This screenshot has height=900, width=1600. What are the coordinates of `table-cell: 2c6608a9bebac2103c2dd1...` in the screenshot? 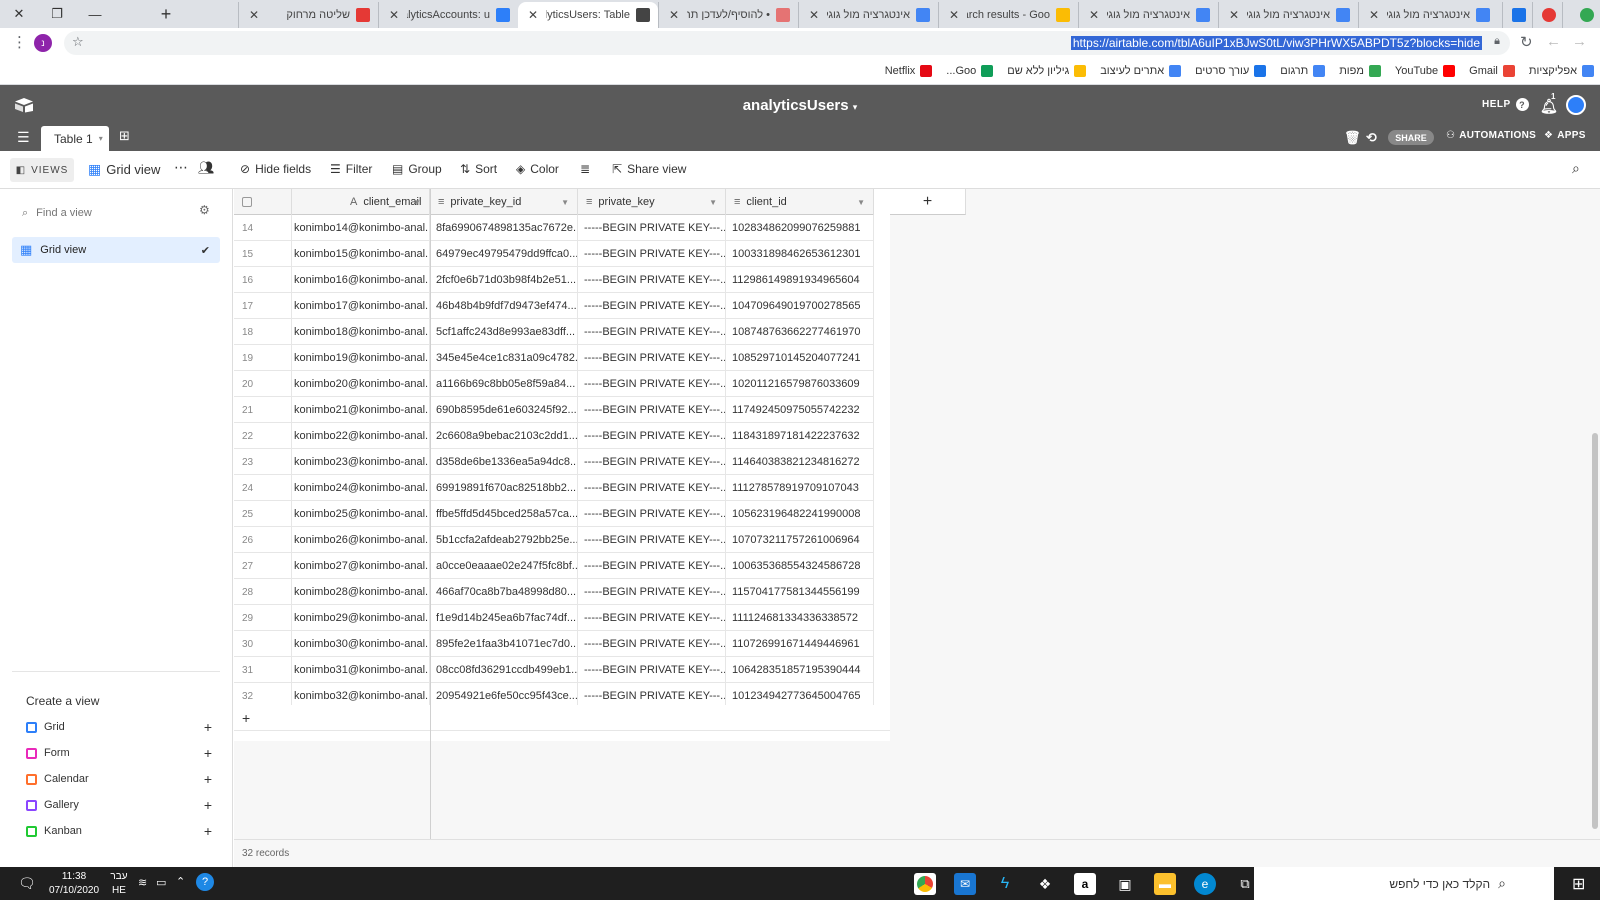 It's located at (504, 436).